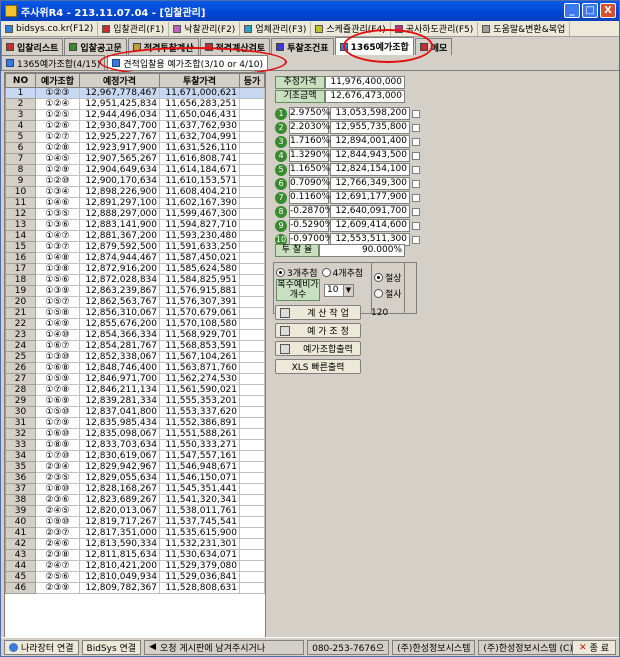 The width and height of the screenshot is (620, 657). I want to click on table-row: 43 ②③⑧ 12,811,815,634 11,530,634,071, so click(135, 555).